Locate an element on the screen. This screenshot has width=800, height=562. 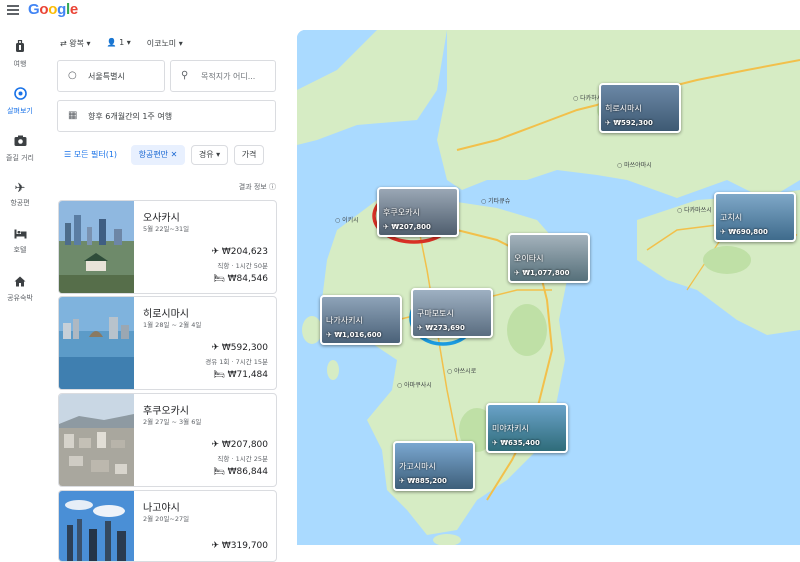
cabin-value: 이코노미 is located at coordinates (161, 43).